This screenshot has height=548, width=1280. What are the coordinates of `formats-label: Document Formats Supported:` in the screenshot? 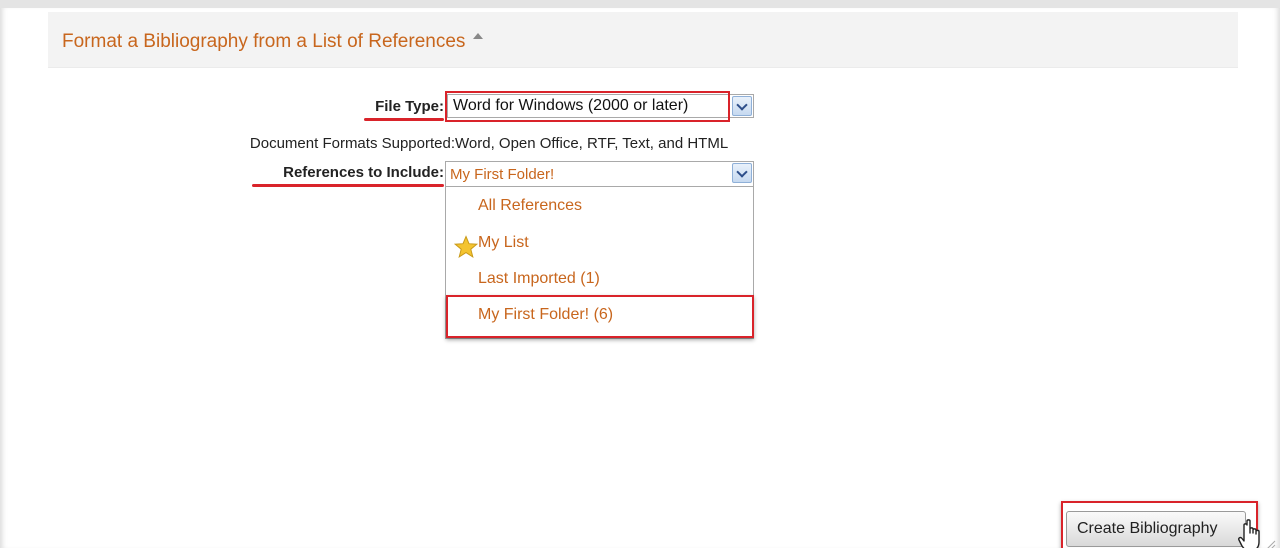 It's located at (352, 143).